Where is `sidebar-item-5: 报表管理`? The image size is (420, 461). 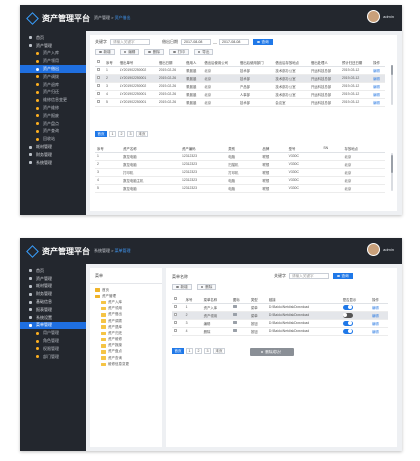 sidebar-item-5: 报表管理 is located at coordinates (53, 310).